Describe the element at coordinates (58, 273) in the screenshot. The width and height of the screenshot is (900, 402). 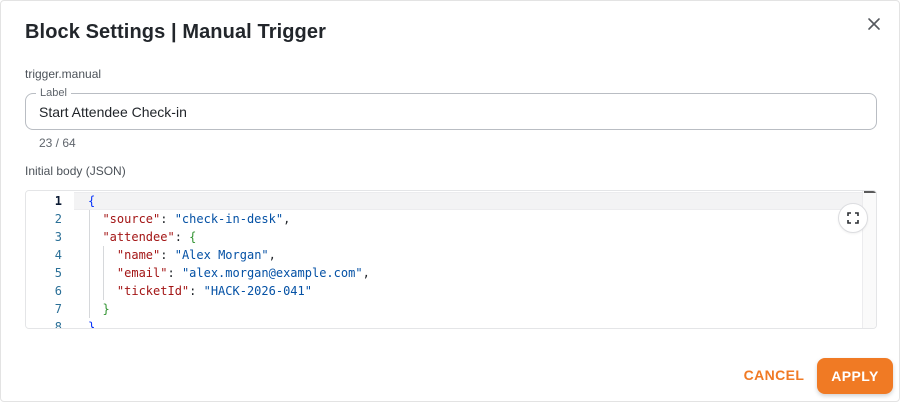
I see `line-number: 5` at that location.